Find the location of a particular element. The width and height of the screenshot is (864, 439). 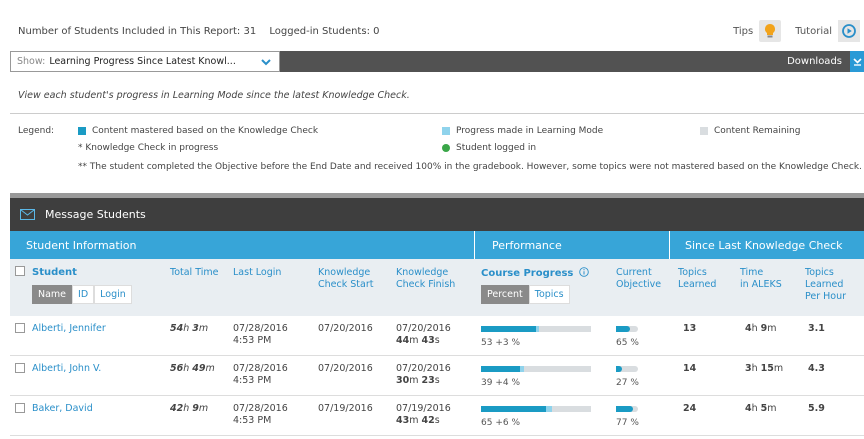

kc-start-header: Knowledge Check Start is located at coordinates (345, 279).